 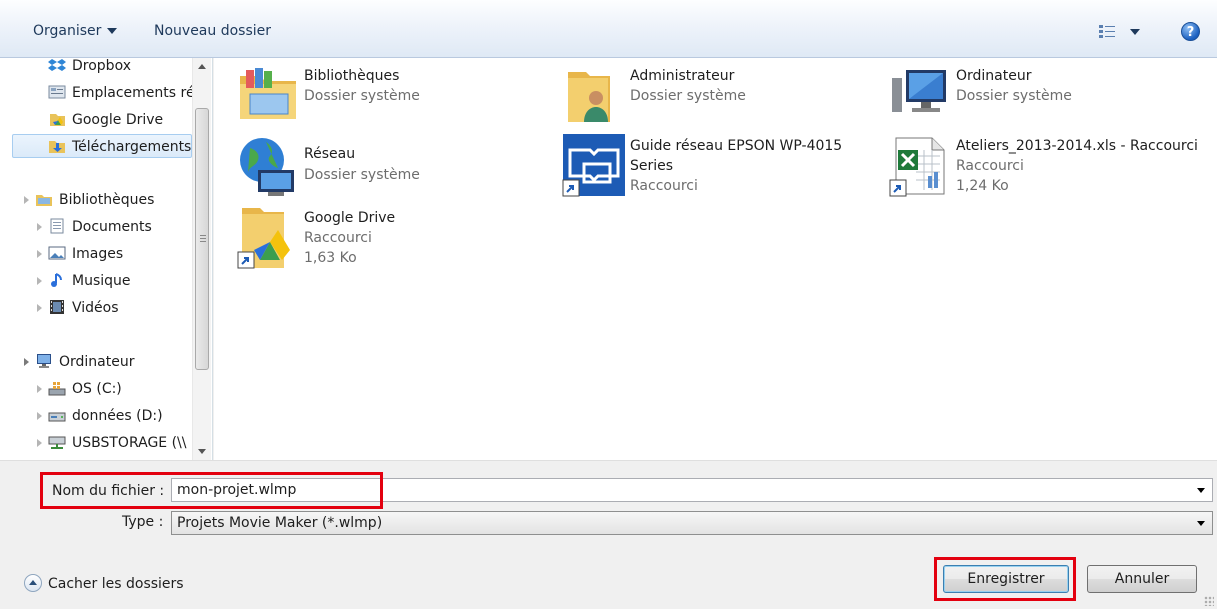 What do you see at coordinates (386, 241) in the screenshot?
I see `file-item-google-drive: Google Drive Raccourci 1,63 Ko` at bounding box center [386, 241].